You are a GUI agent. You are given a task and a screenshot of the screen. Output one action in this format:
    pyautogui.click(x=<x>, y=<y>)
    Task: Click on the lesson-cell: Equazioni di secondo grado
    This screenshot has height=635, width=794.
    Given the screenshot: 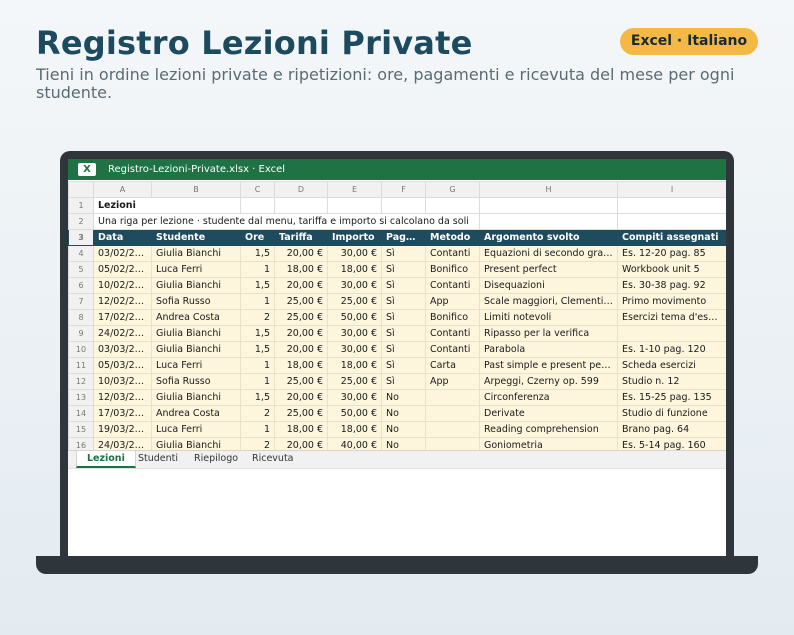 What is the action you would take?
    pyautogui.click(x=548, y=253)
    